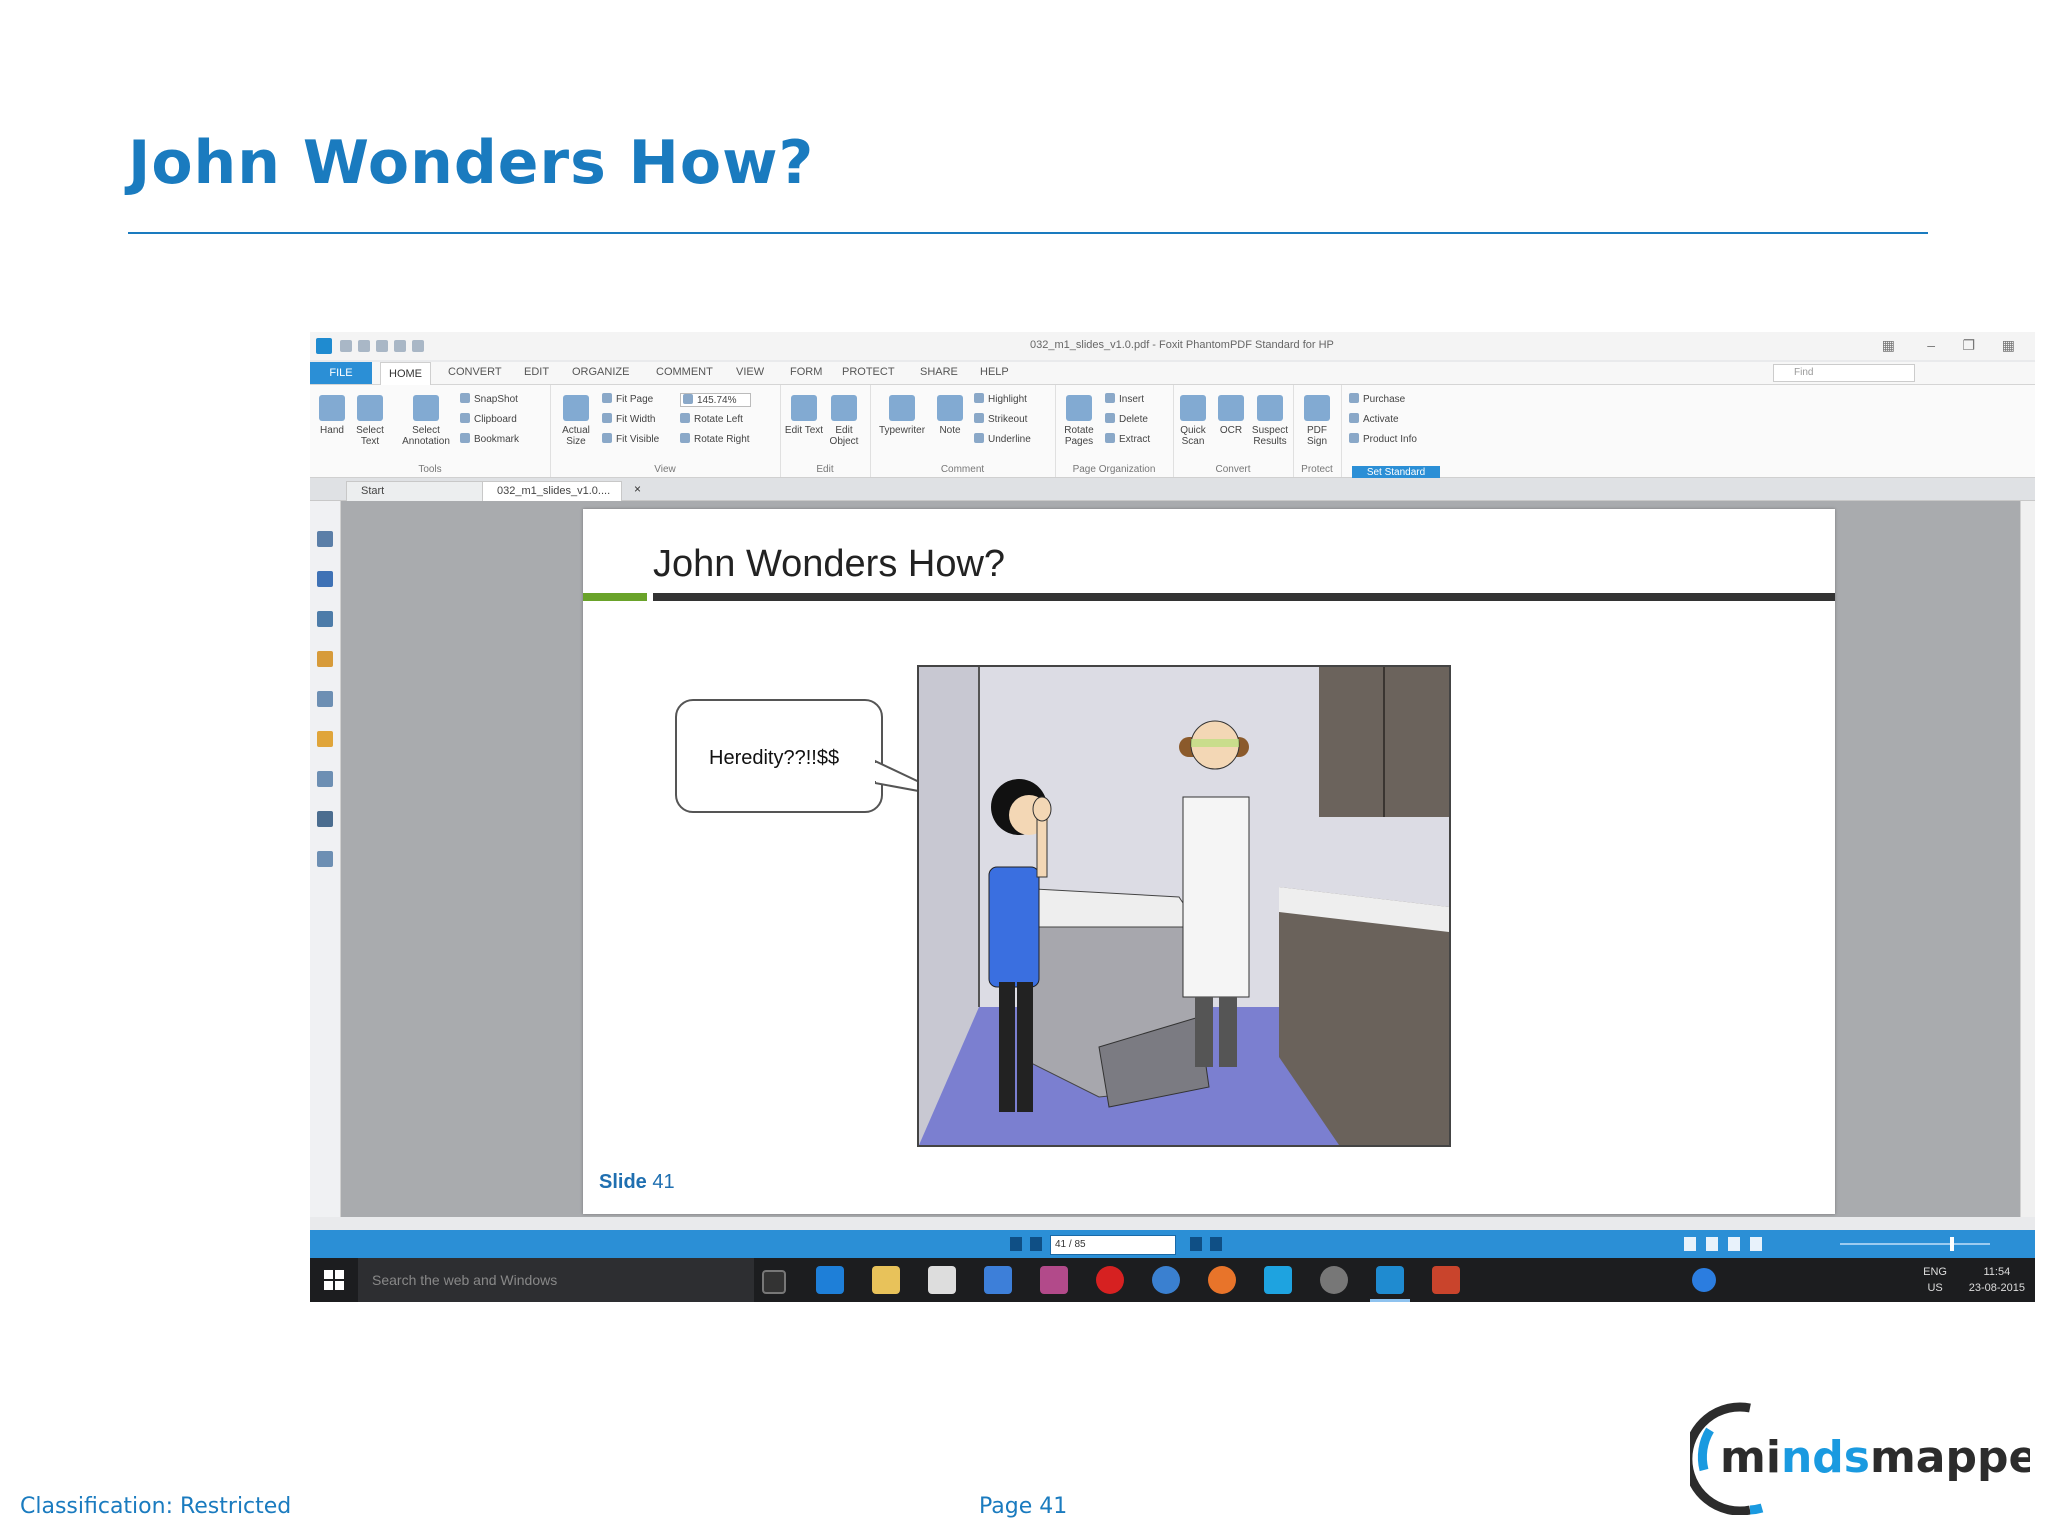 This screenshot has width=2048, height=1536. What do you see at coordinates (637, 489) in the screenshot?
I see `close-tab-icon: ×` at bounding box center [637, 489].